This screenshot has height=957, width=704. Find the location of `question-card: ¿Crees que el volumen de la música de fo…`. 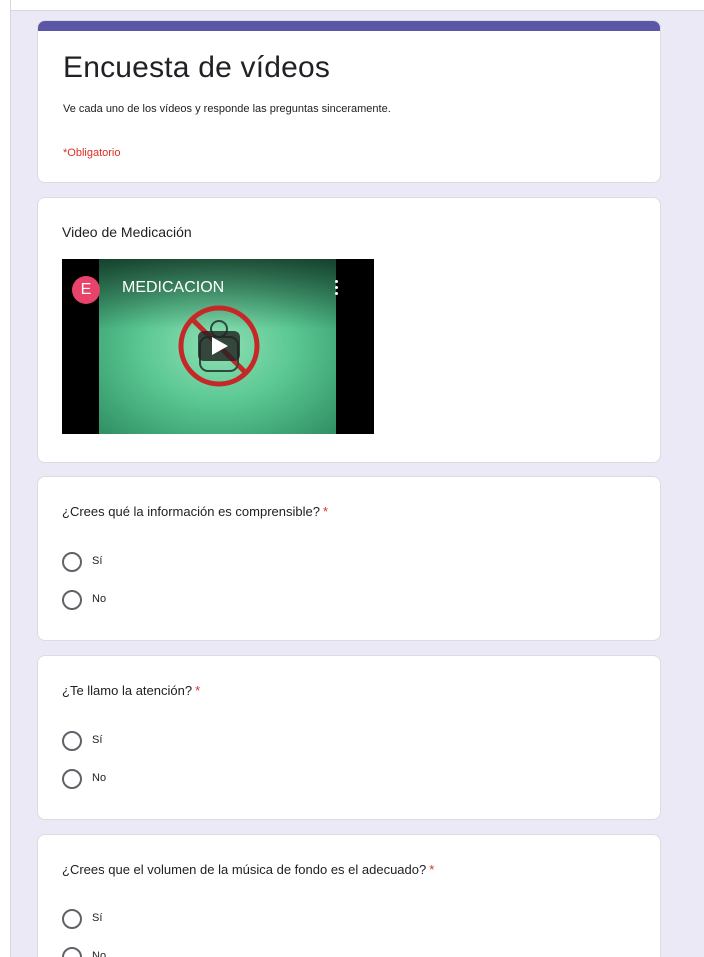

question-card: ¿Crees que el volumen de la música de fo… is located at coordinates (349, 895).